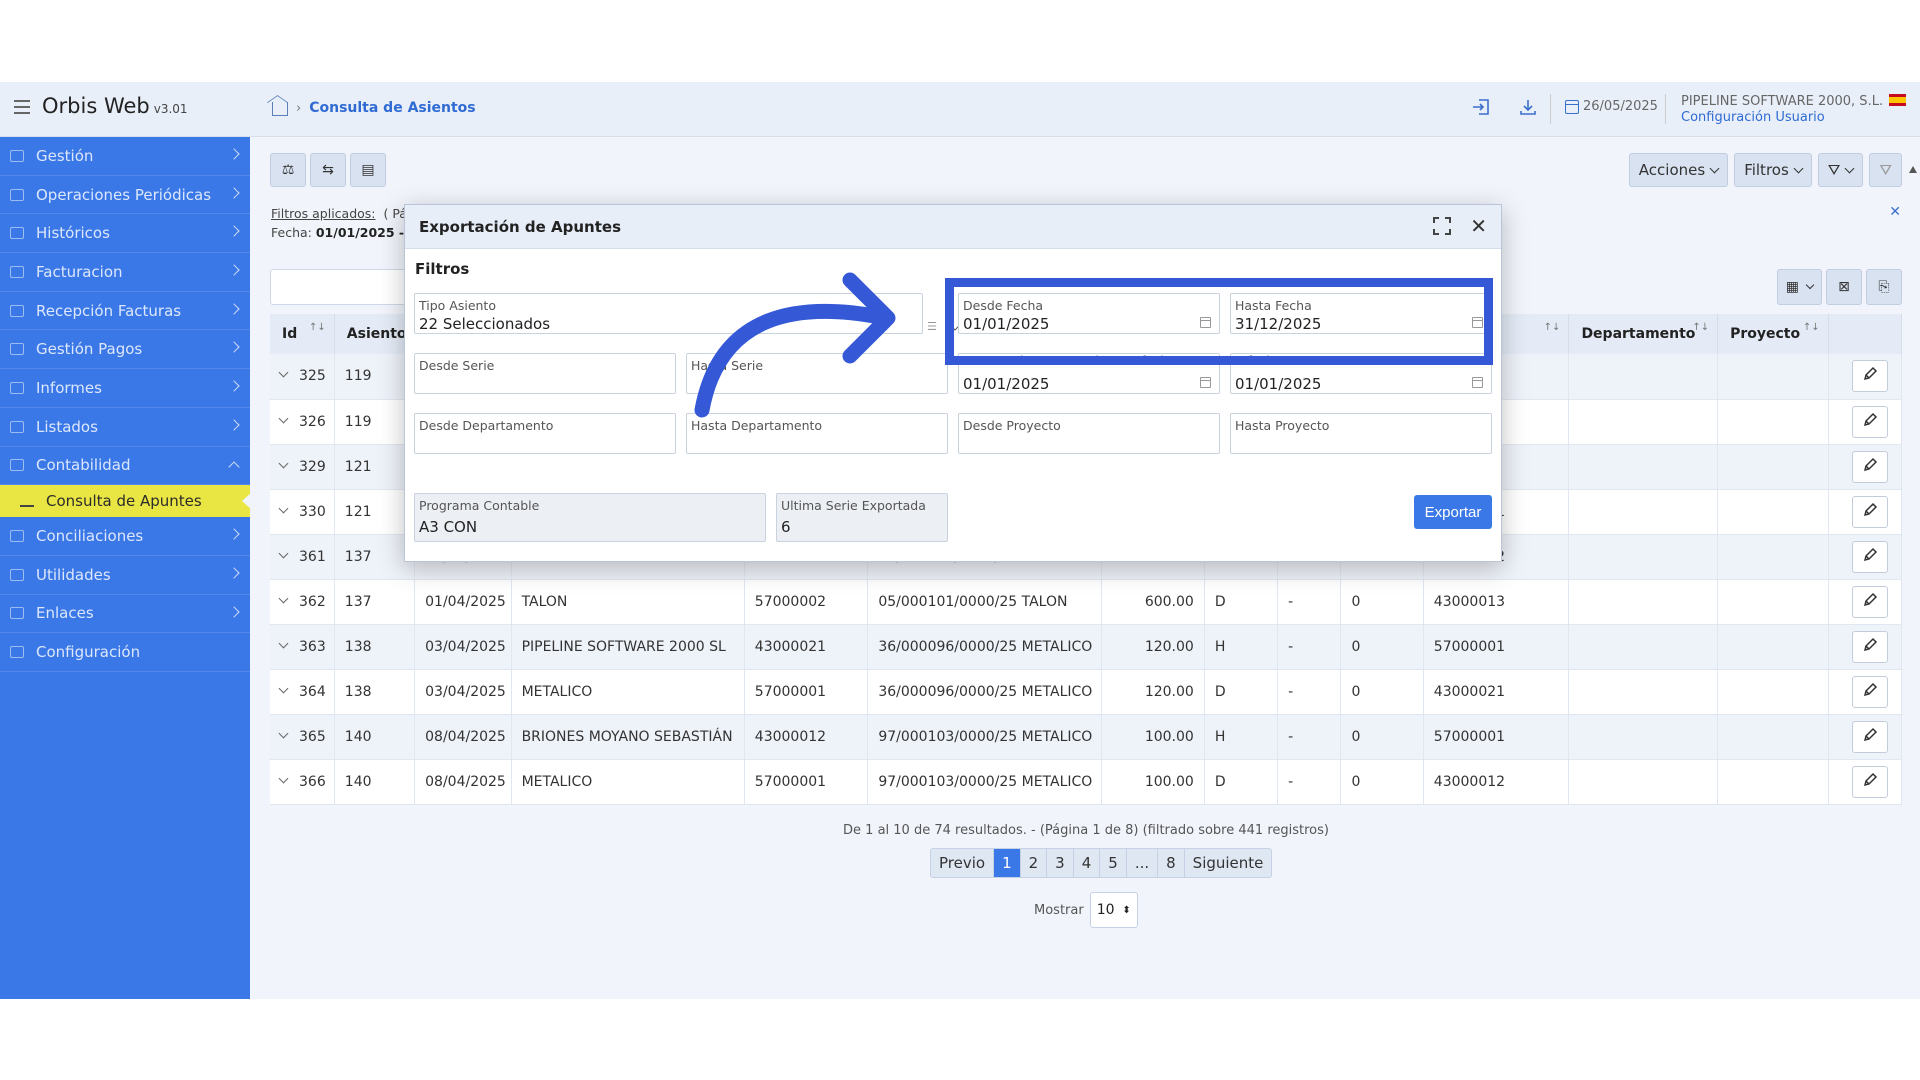 Image resolution: width=1920 pixels, height=1080 pixels. I want to click on sidebar-item-operaciones: Operaciones Periódicas, so click(125, 195).